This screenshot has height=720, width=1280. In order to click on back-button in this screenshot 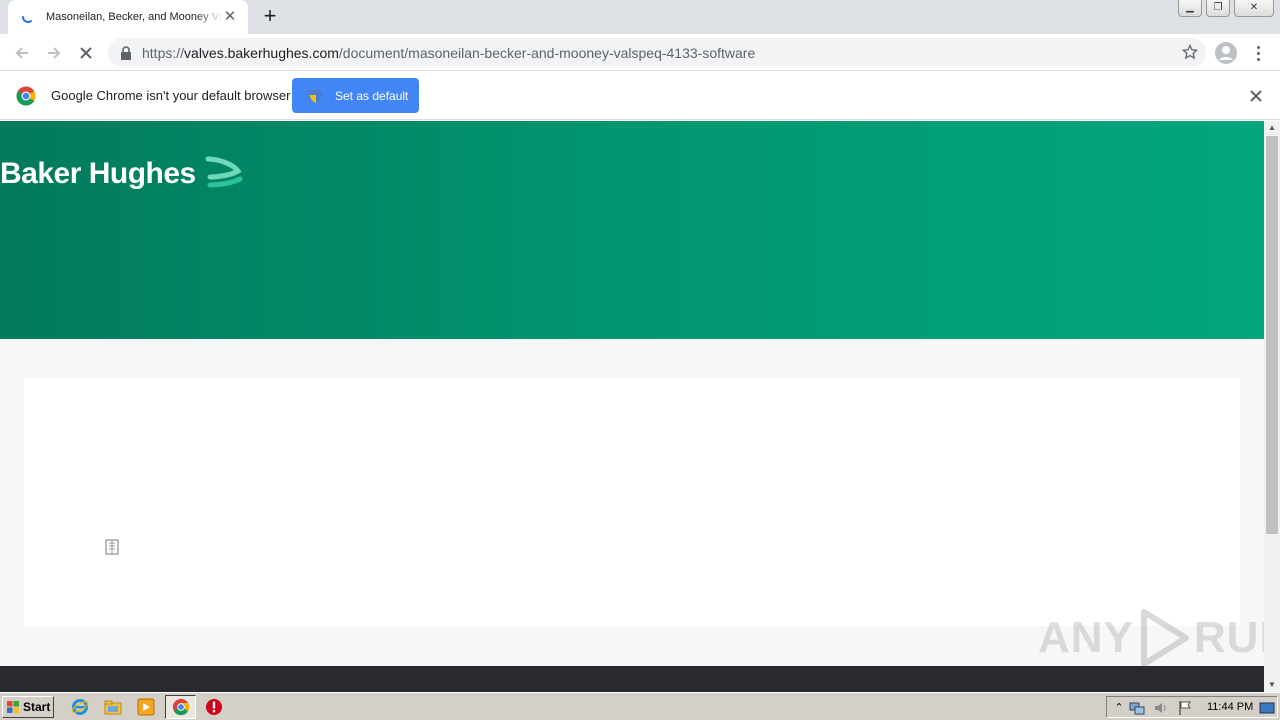, I will do `click(22, 53)`.